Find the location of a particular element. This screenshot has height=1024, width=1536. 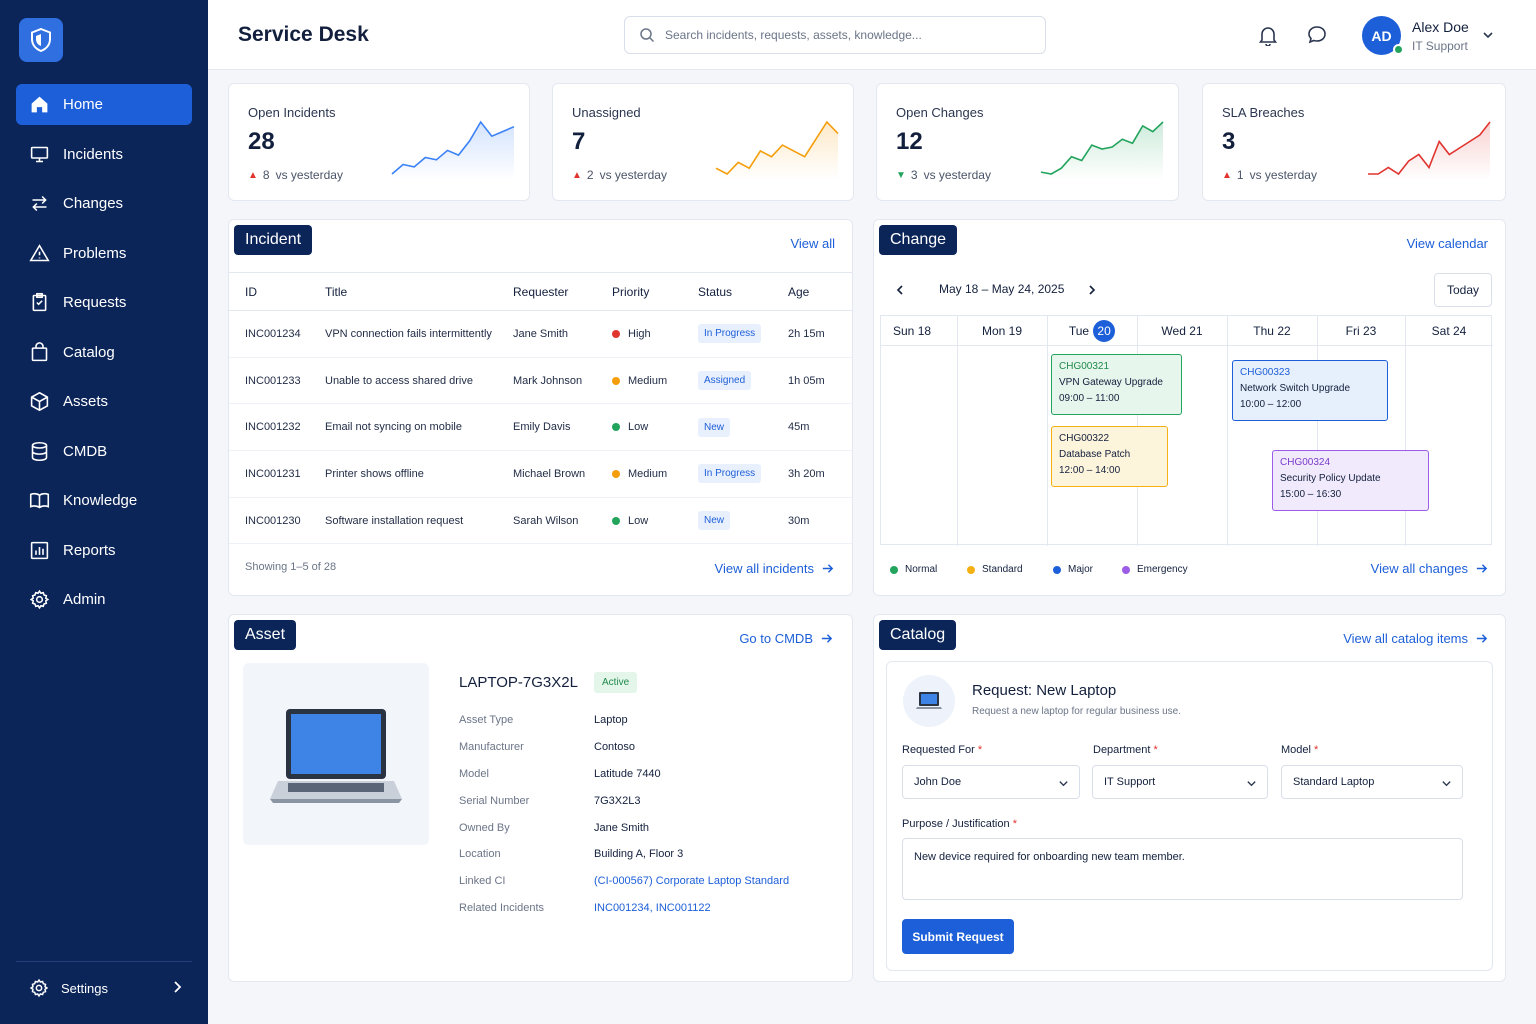

asset-property-value: 7G3X2L3 is located at coordinates (617, 800).